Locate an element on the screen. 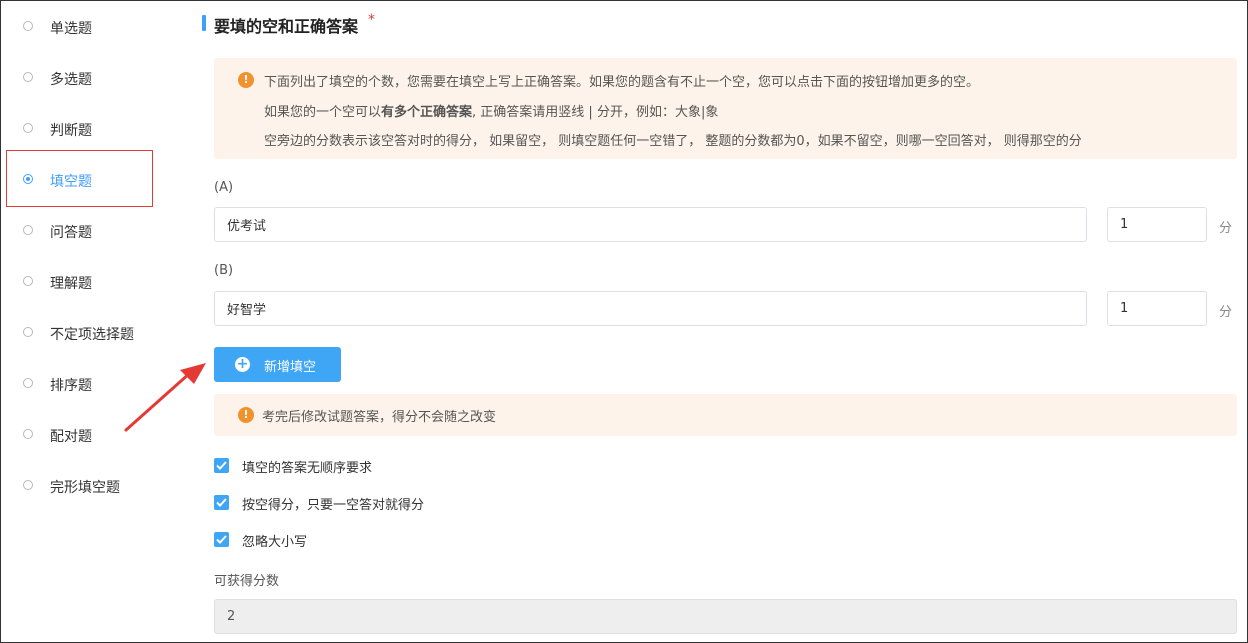 Image resolution: width=1248 pixels, height=643 pixels. section-accent-bar is located at coordinates (204, 23).